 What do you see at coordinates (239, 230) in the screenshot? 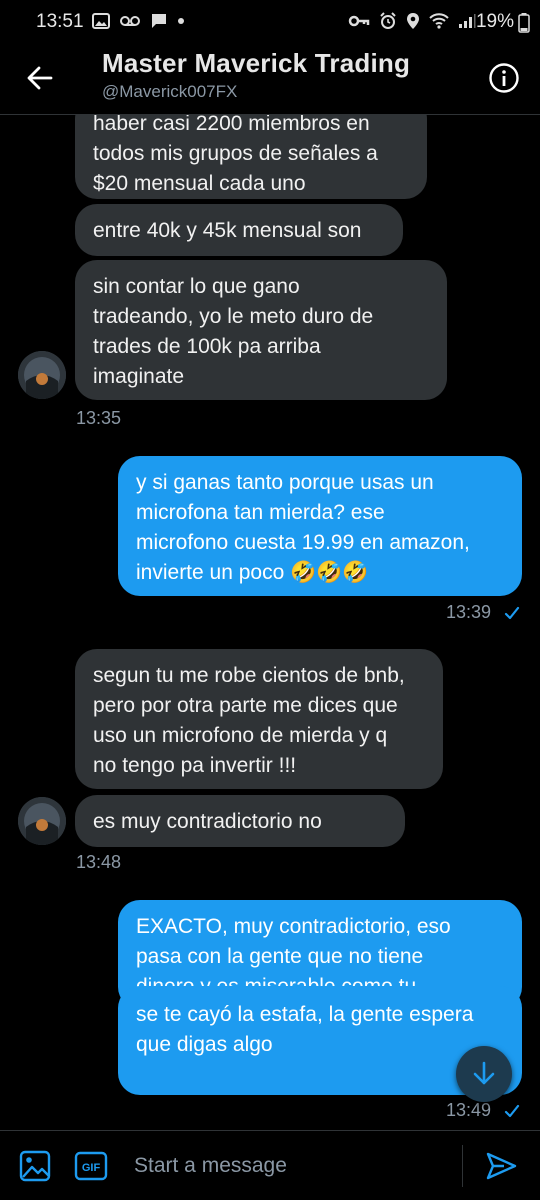
I see `received-message: entre 40k y 45k mensual son` at bounding box center [239, 230].